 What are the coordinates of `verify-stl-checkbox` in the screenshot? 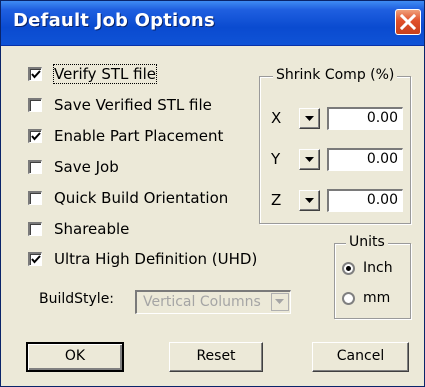 It's located at (35, 74).